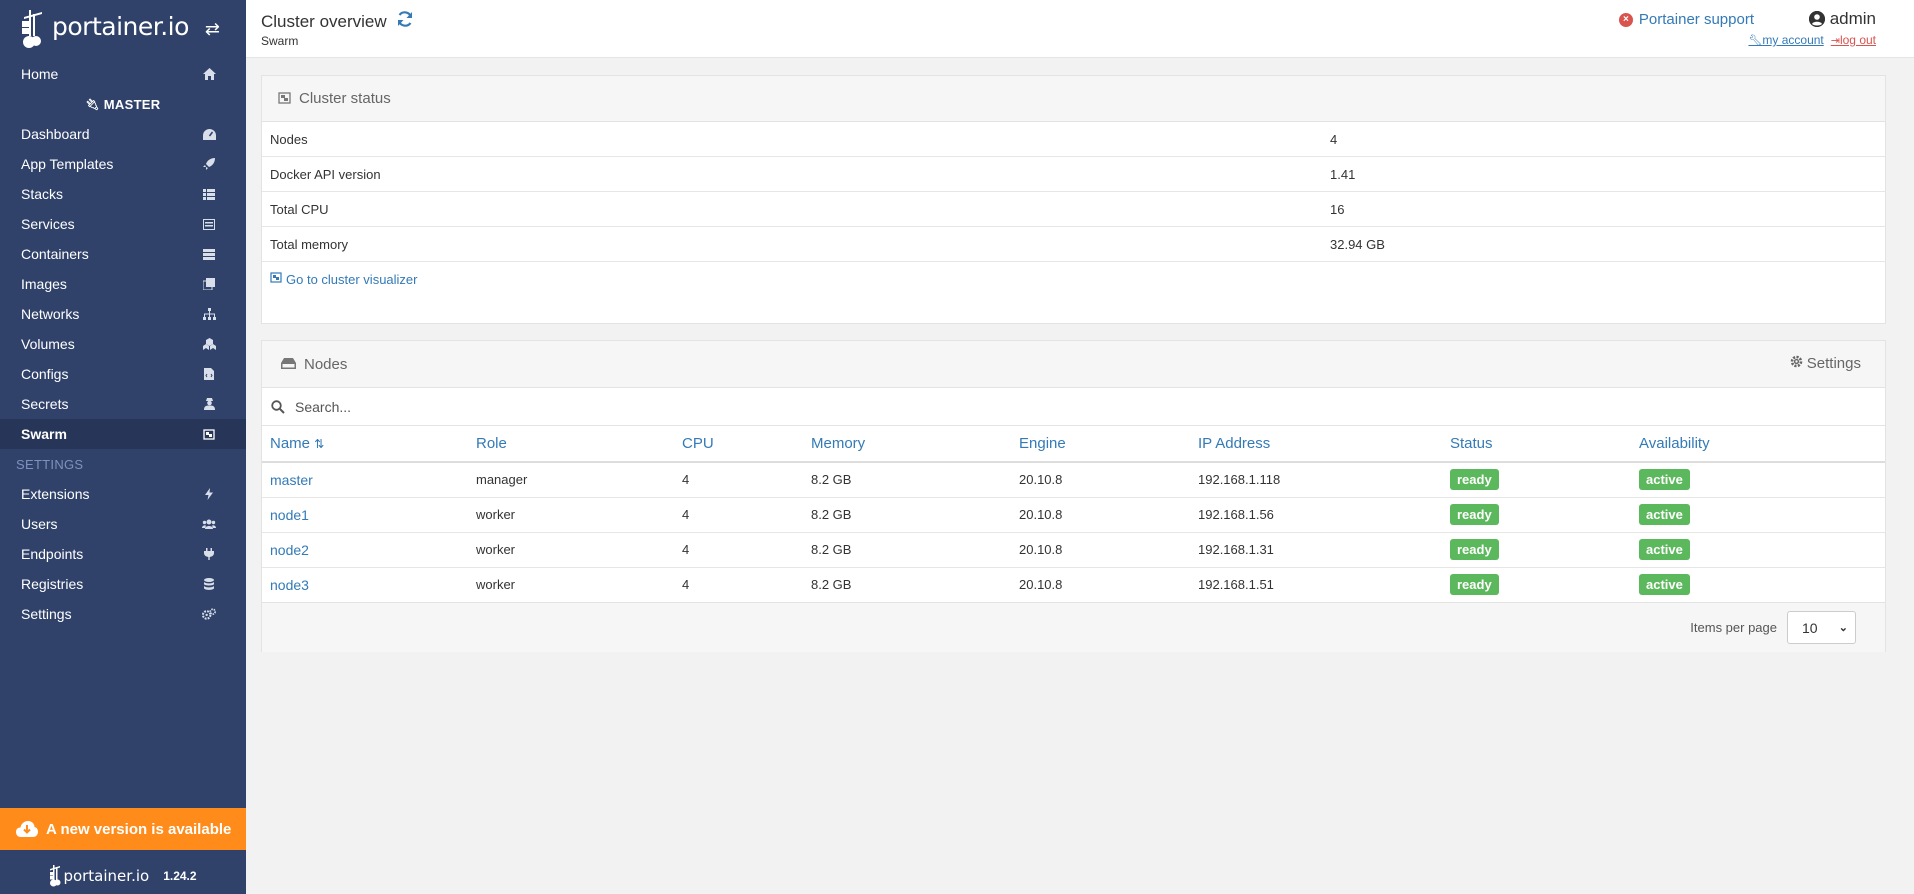 The height and width of the screenshot is (894, 1914). What do you see at coordinates (123, 524) in the screenshot?
I see `sidebar-item-users: Users` at bounding box center [123, 524].